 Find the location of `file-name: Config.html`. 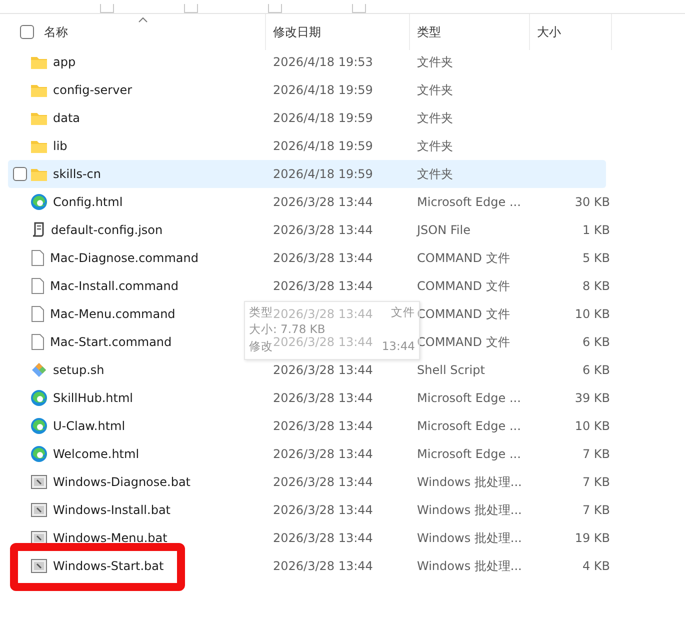

file-name: Config.html is located at coordinates (88, 202).